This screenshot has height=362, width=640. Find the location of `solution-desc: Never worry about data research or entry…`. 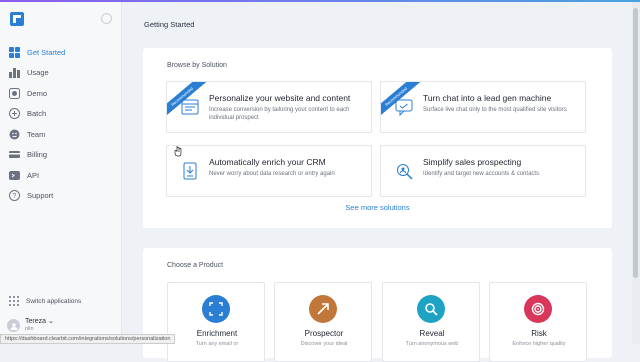

solution-desc: Never worry about data research or entry… is located at coordinates (272, 174).